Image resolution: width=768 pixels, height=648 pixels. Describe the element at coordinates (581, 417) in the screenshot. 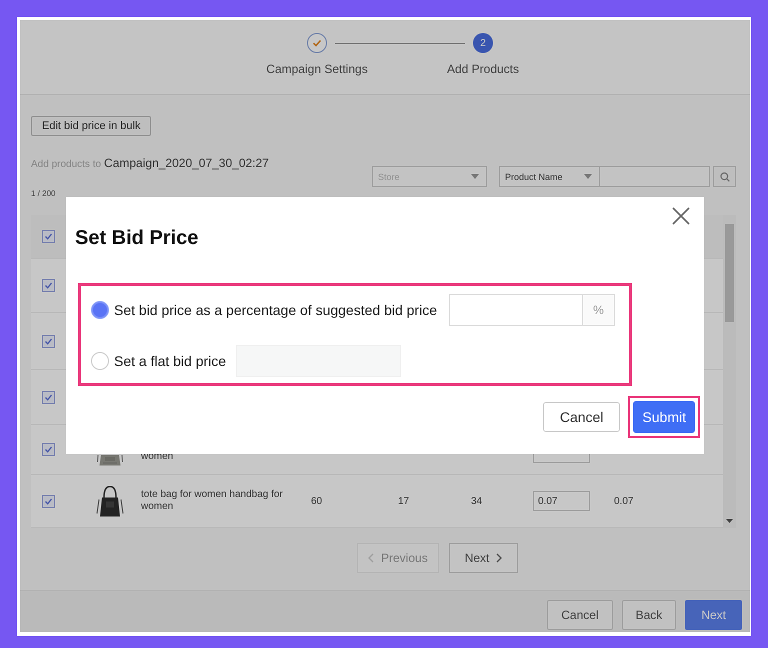

I see `dialog-button: Cancel` at that location.